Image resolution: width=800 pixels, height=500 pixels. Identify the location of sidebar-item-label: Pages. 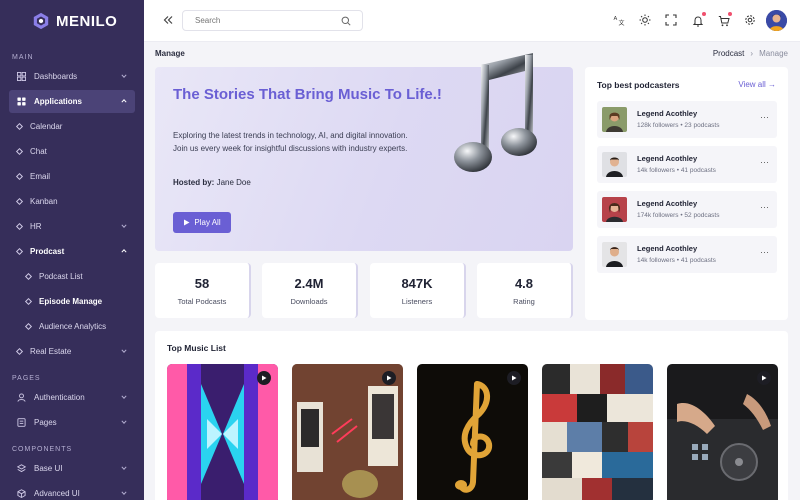
(45, 422).